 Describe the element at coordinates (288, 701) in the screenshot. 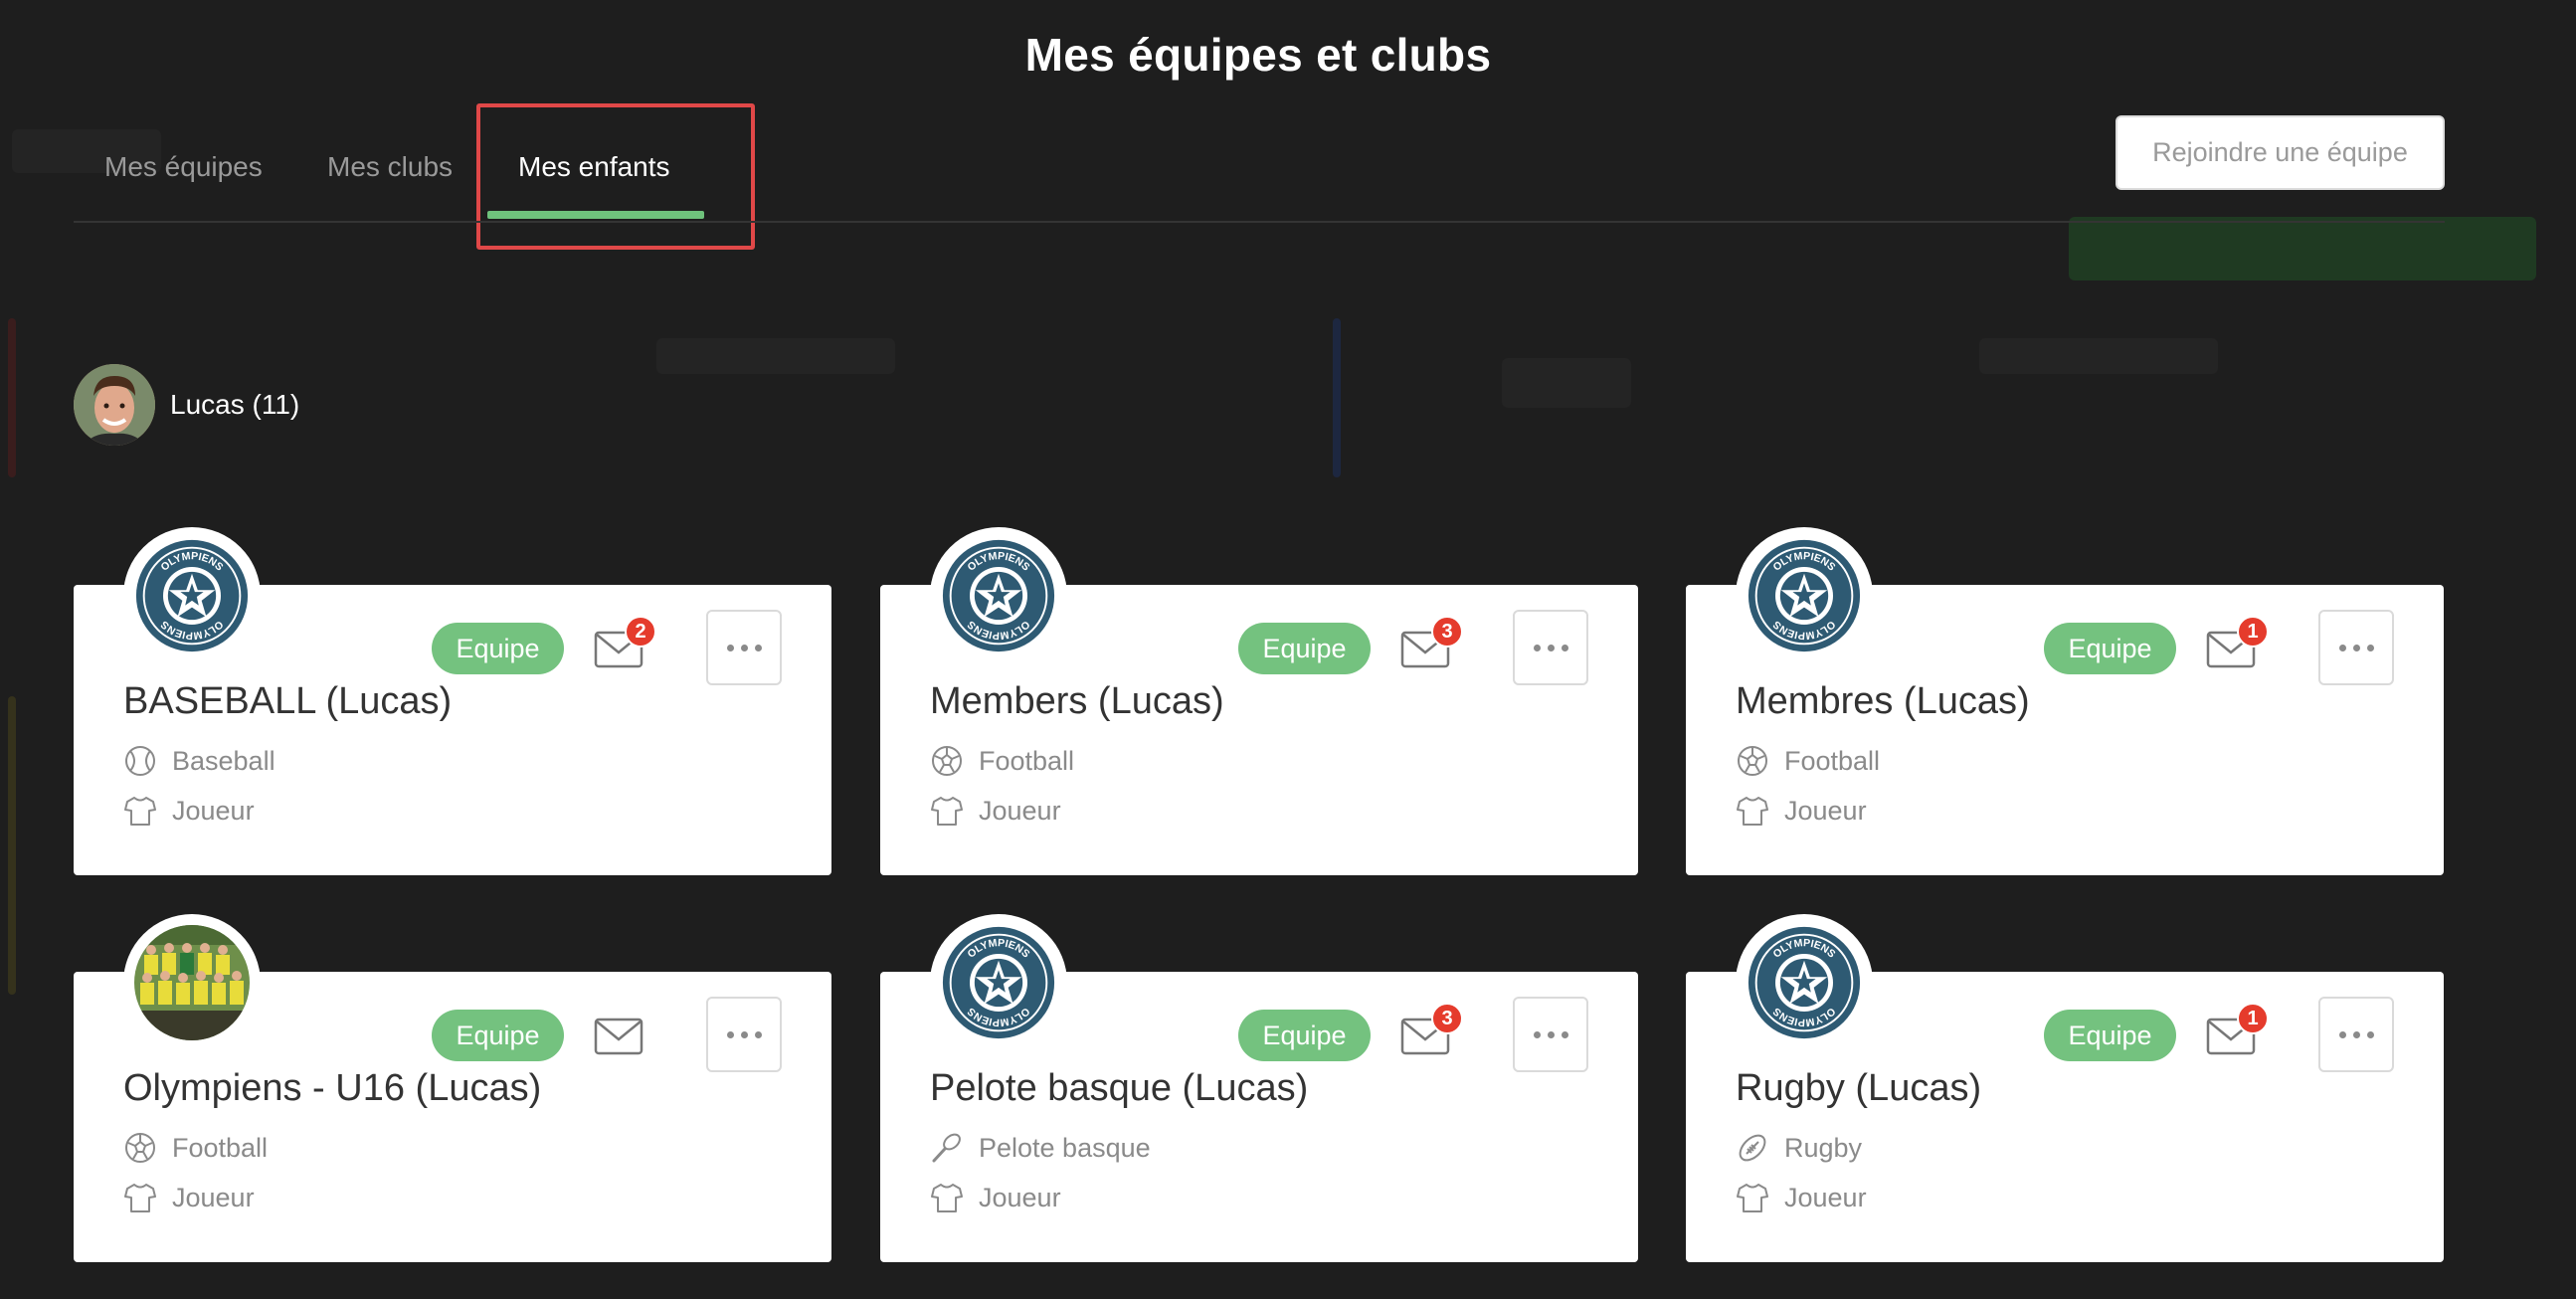

I see `team-name: BASEBALL (Lucas)` at that location.